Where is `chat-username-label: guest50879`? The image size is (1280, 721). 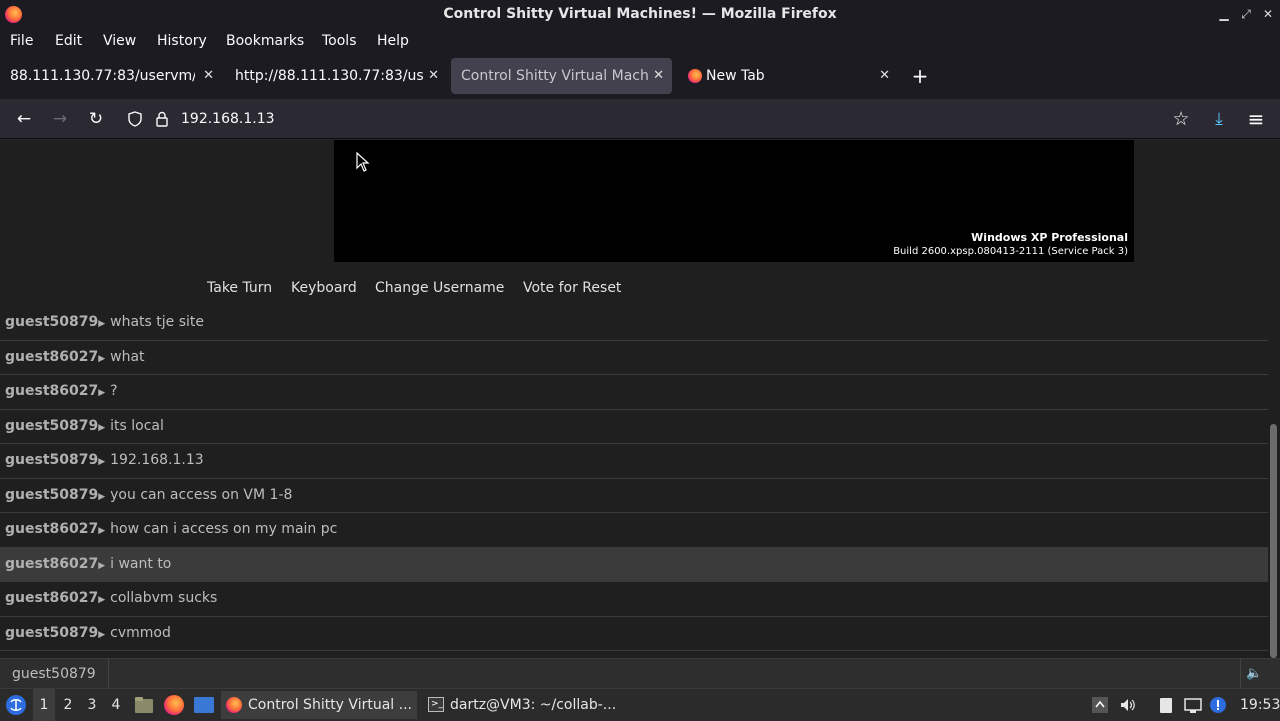 chat-username-label: guest50879 is located at coordinates (54, 674).